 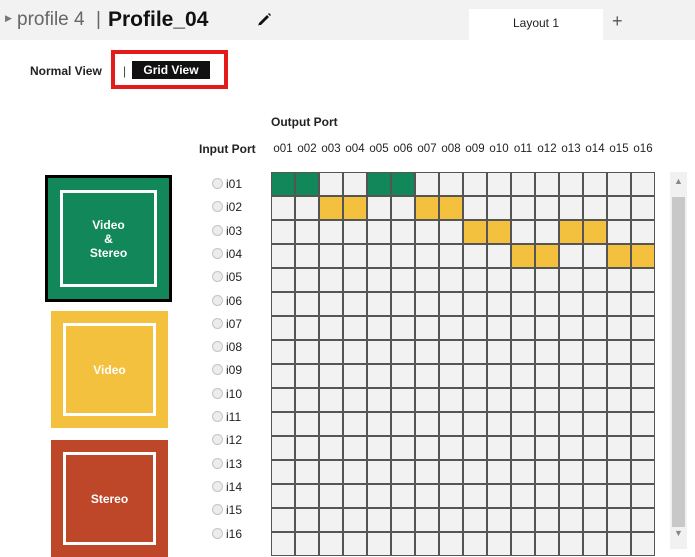 I want to click on grid-cell-i10-o15, so click(x=619, y=400).